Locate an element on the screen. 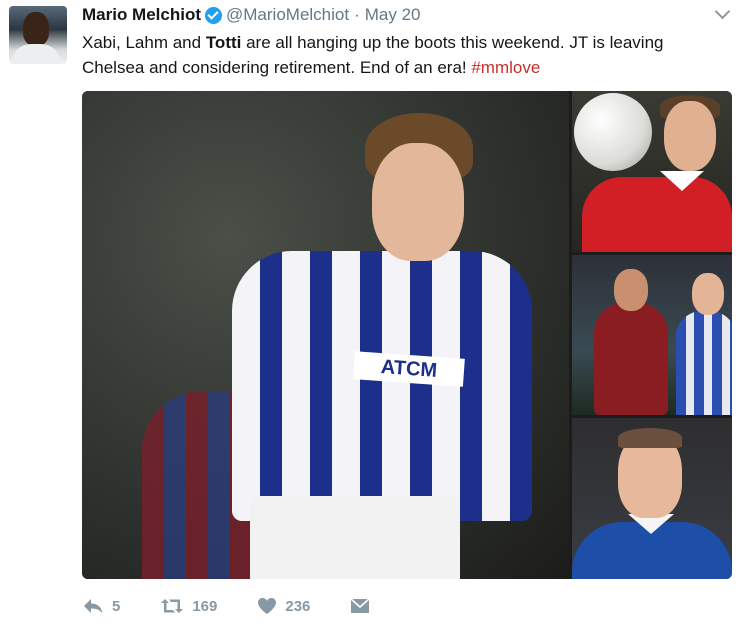  reply-button: 5 is located at coordinates (101, 606).